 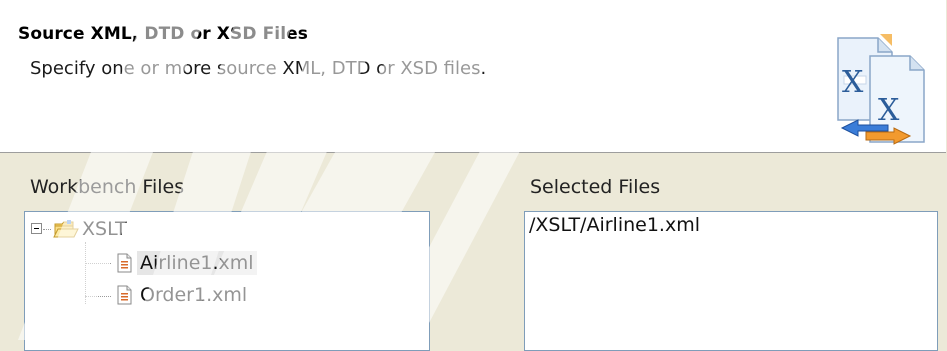 I want to click on workbench-files-label: Workbench Files, so click(x=107, y=187).